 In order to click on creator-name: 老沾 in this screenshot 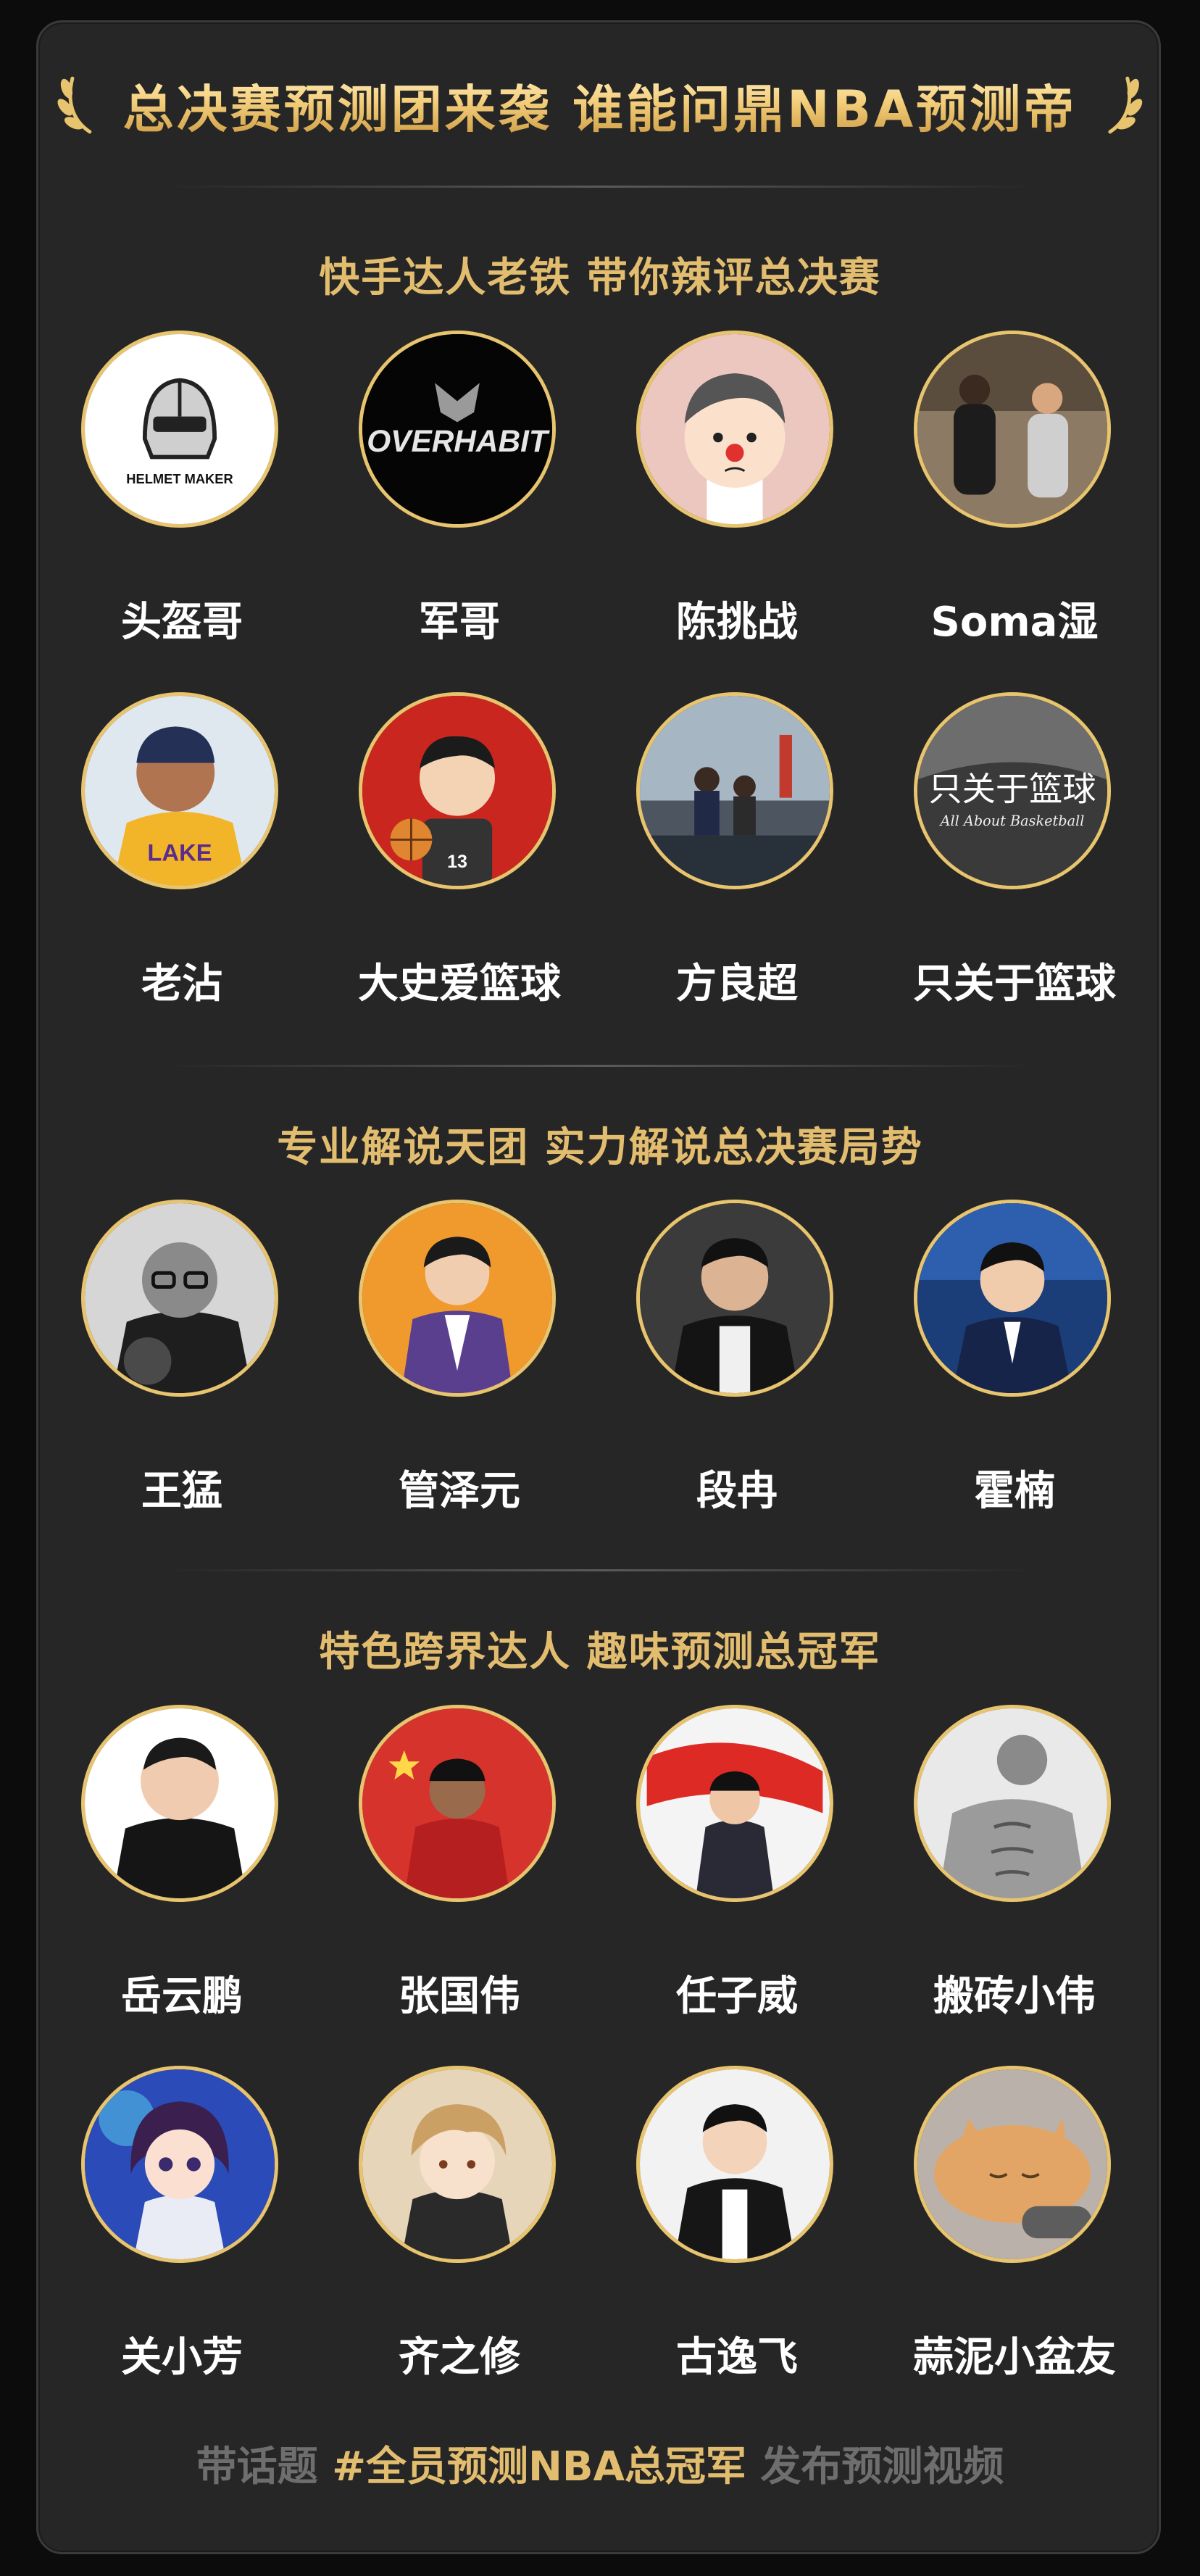, I will do `click(181, 983)`.